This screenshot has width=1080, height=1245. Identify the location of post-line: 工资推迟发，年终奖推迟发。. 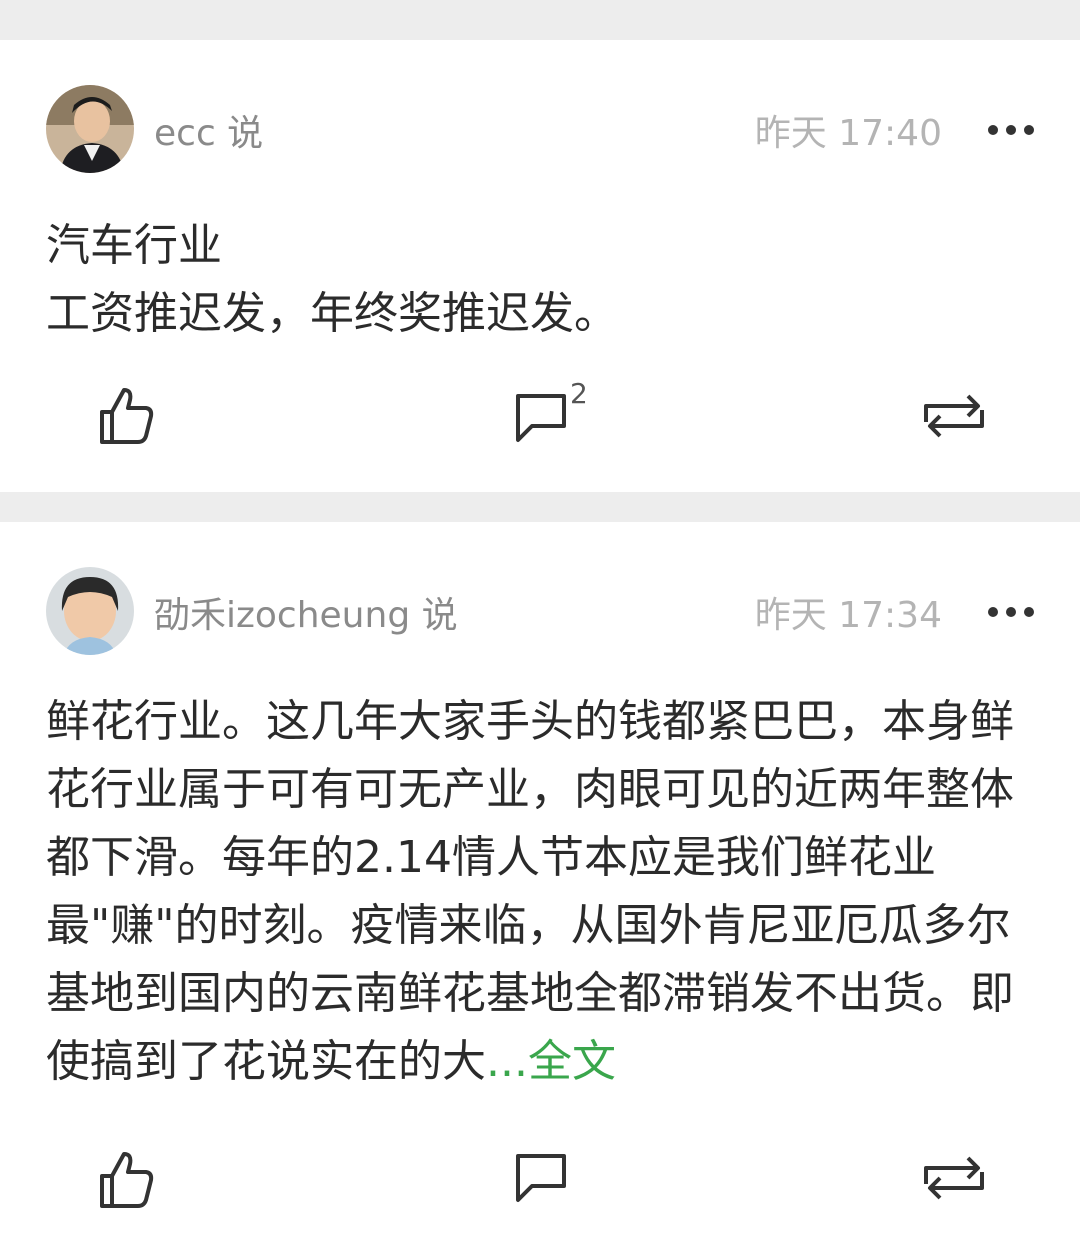
(332, 313).